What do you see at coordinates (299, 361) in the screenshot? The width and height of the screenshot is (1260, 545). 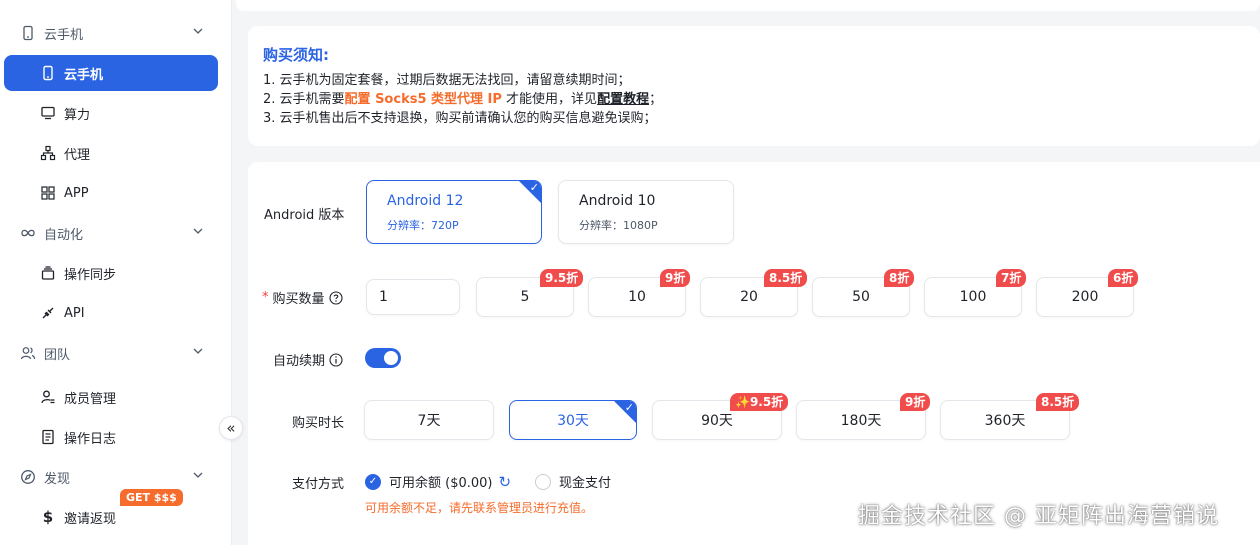 I see `auto-renew-label-text: 自动续期` at bounding box center [299, 361].